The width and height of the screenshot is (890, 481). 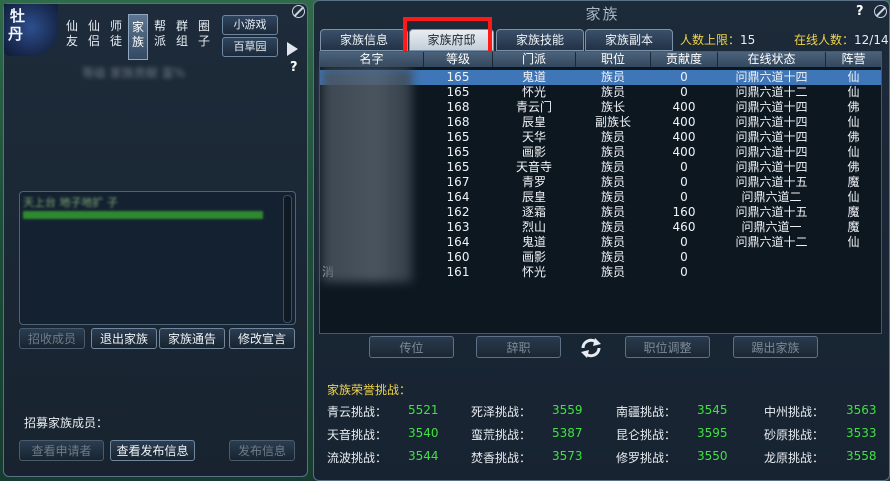 I want to click on challenge-value: 3573, so click(x=567, y=456).